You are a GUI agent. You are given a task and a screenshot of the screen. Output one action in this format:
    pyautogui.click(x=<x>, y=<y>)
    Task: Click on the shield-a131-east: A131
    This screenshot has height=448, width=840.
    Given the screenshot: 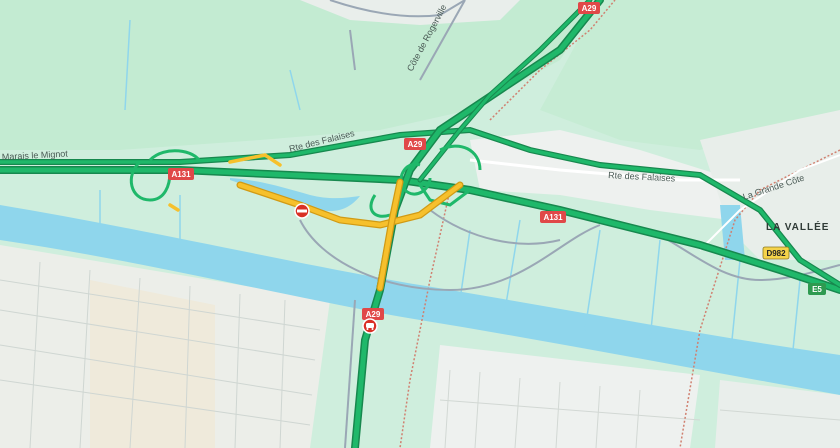 What is the action you would take?
    pyautogui.click(x=553, y=217)
    